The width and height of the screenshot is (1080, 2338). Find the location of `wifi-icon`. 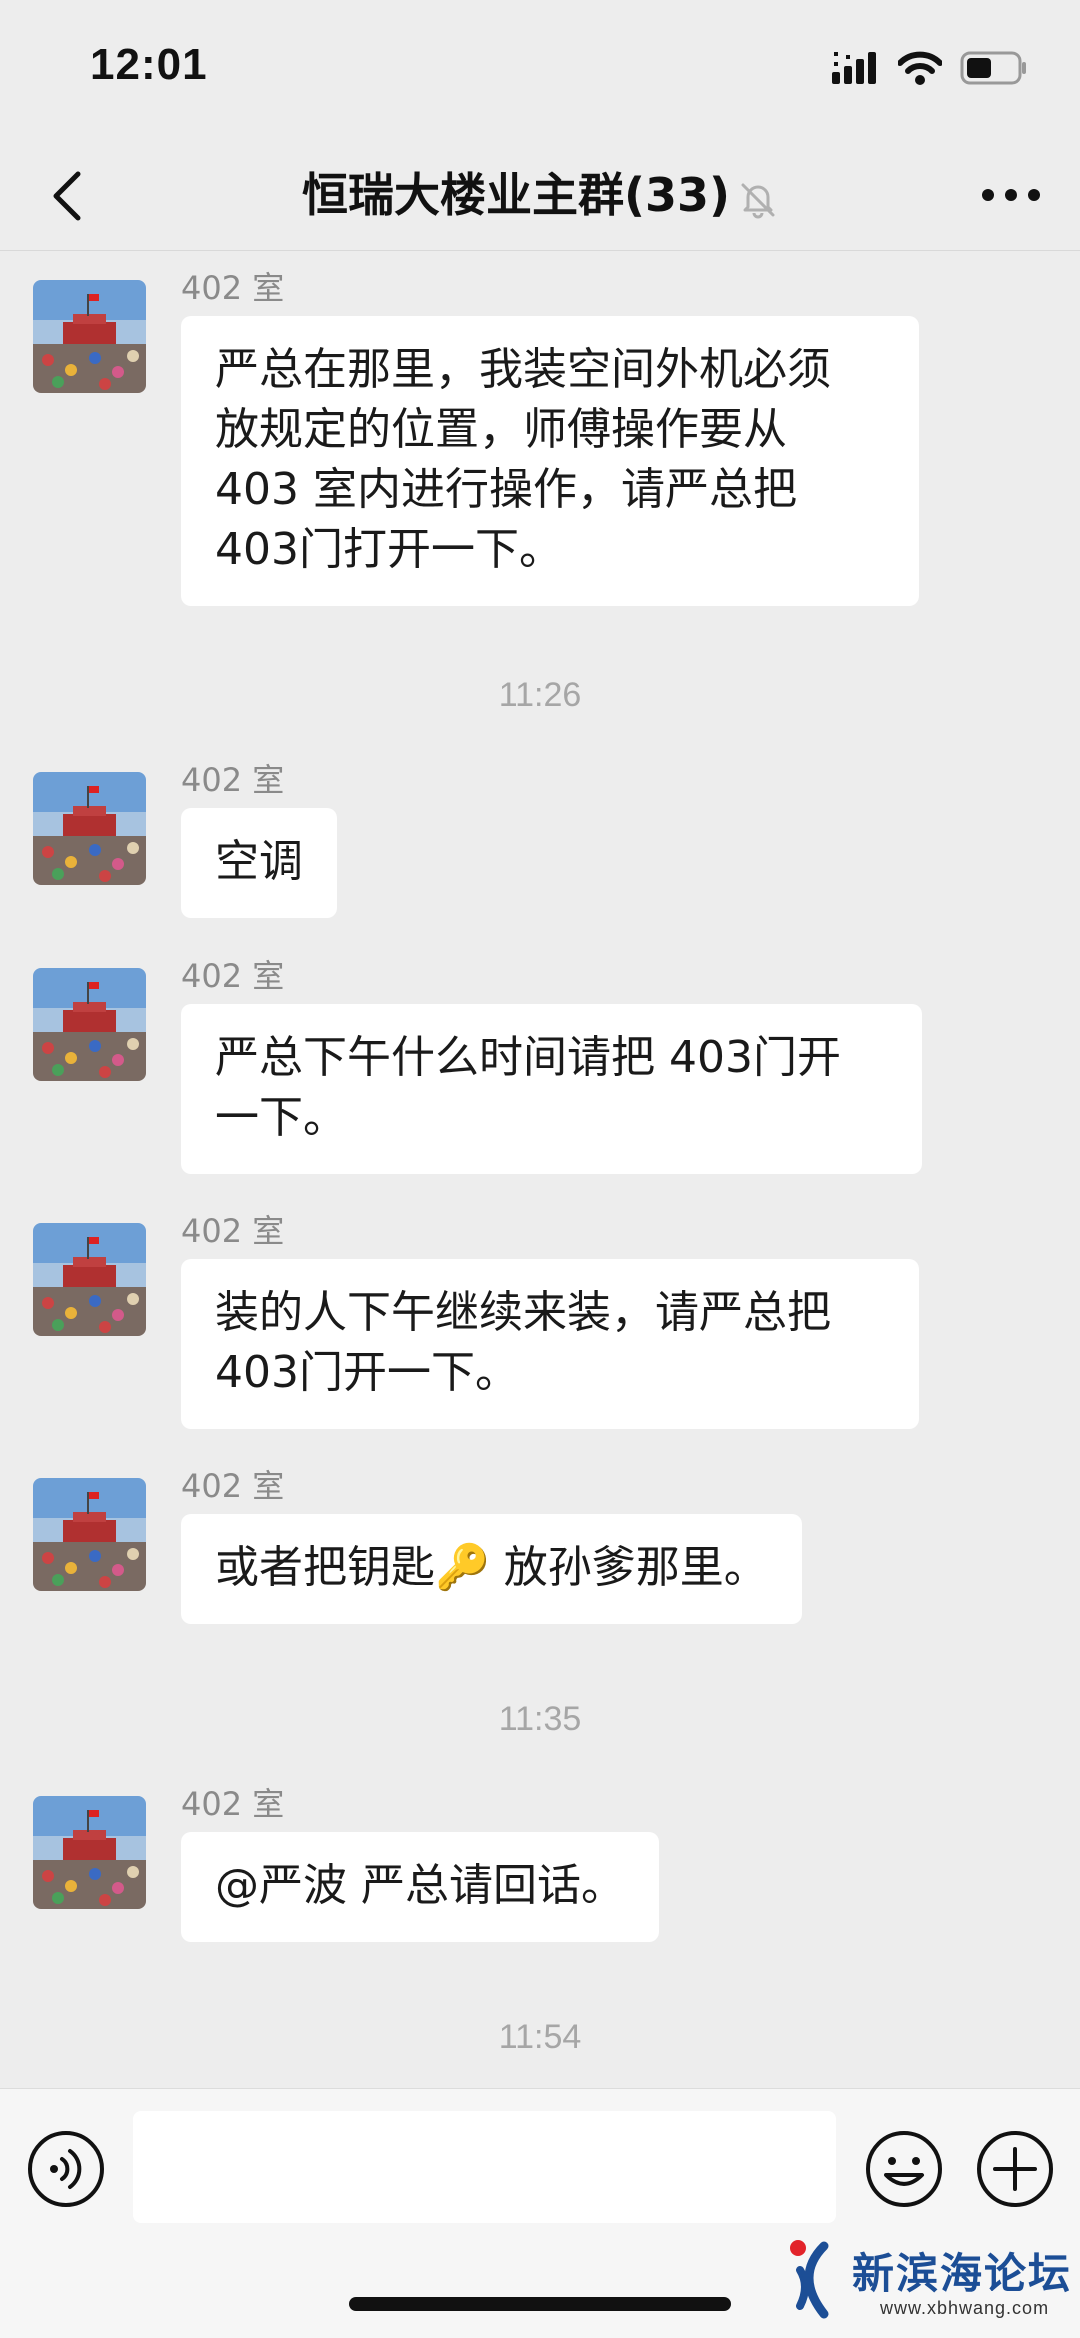

wifi-icon is located at coordinates (920, 68).